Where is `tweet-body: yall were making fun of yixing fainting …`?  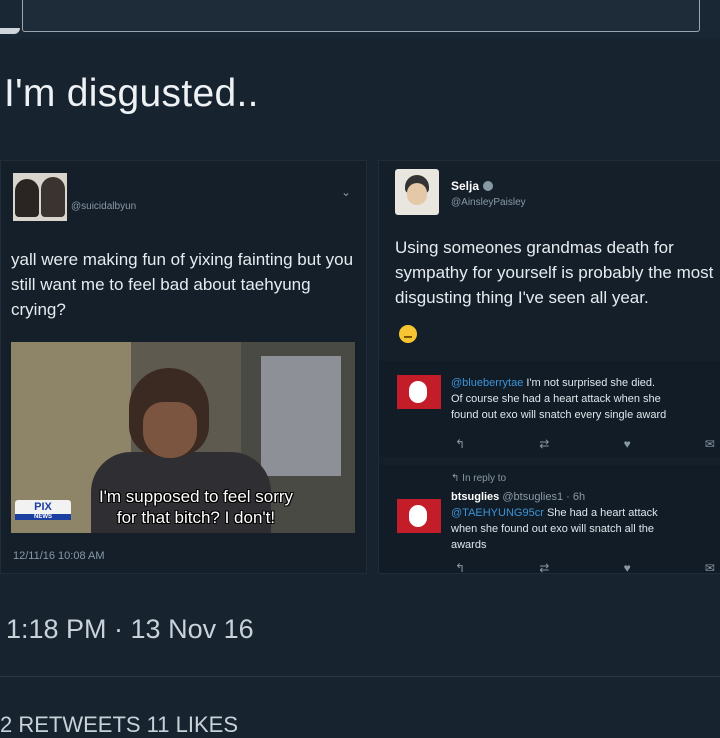 tweet-body: yall were making fun of yixing fainting … is located at coordinates (182, 284).